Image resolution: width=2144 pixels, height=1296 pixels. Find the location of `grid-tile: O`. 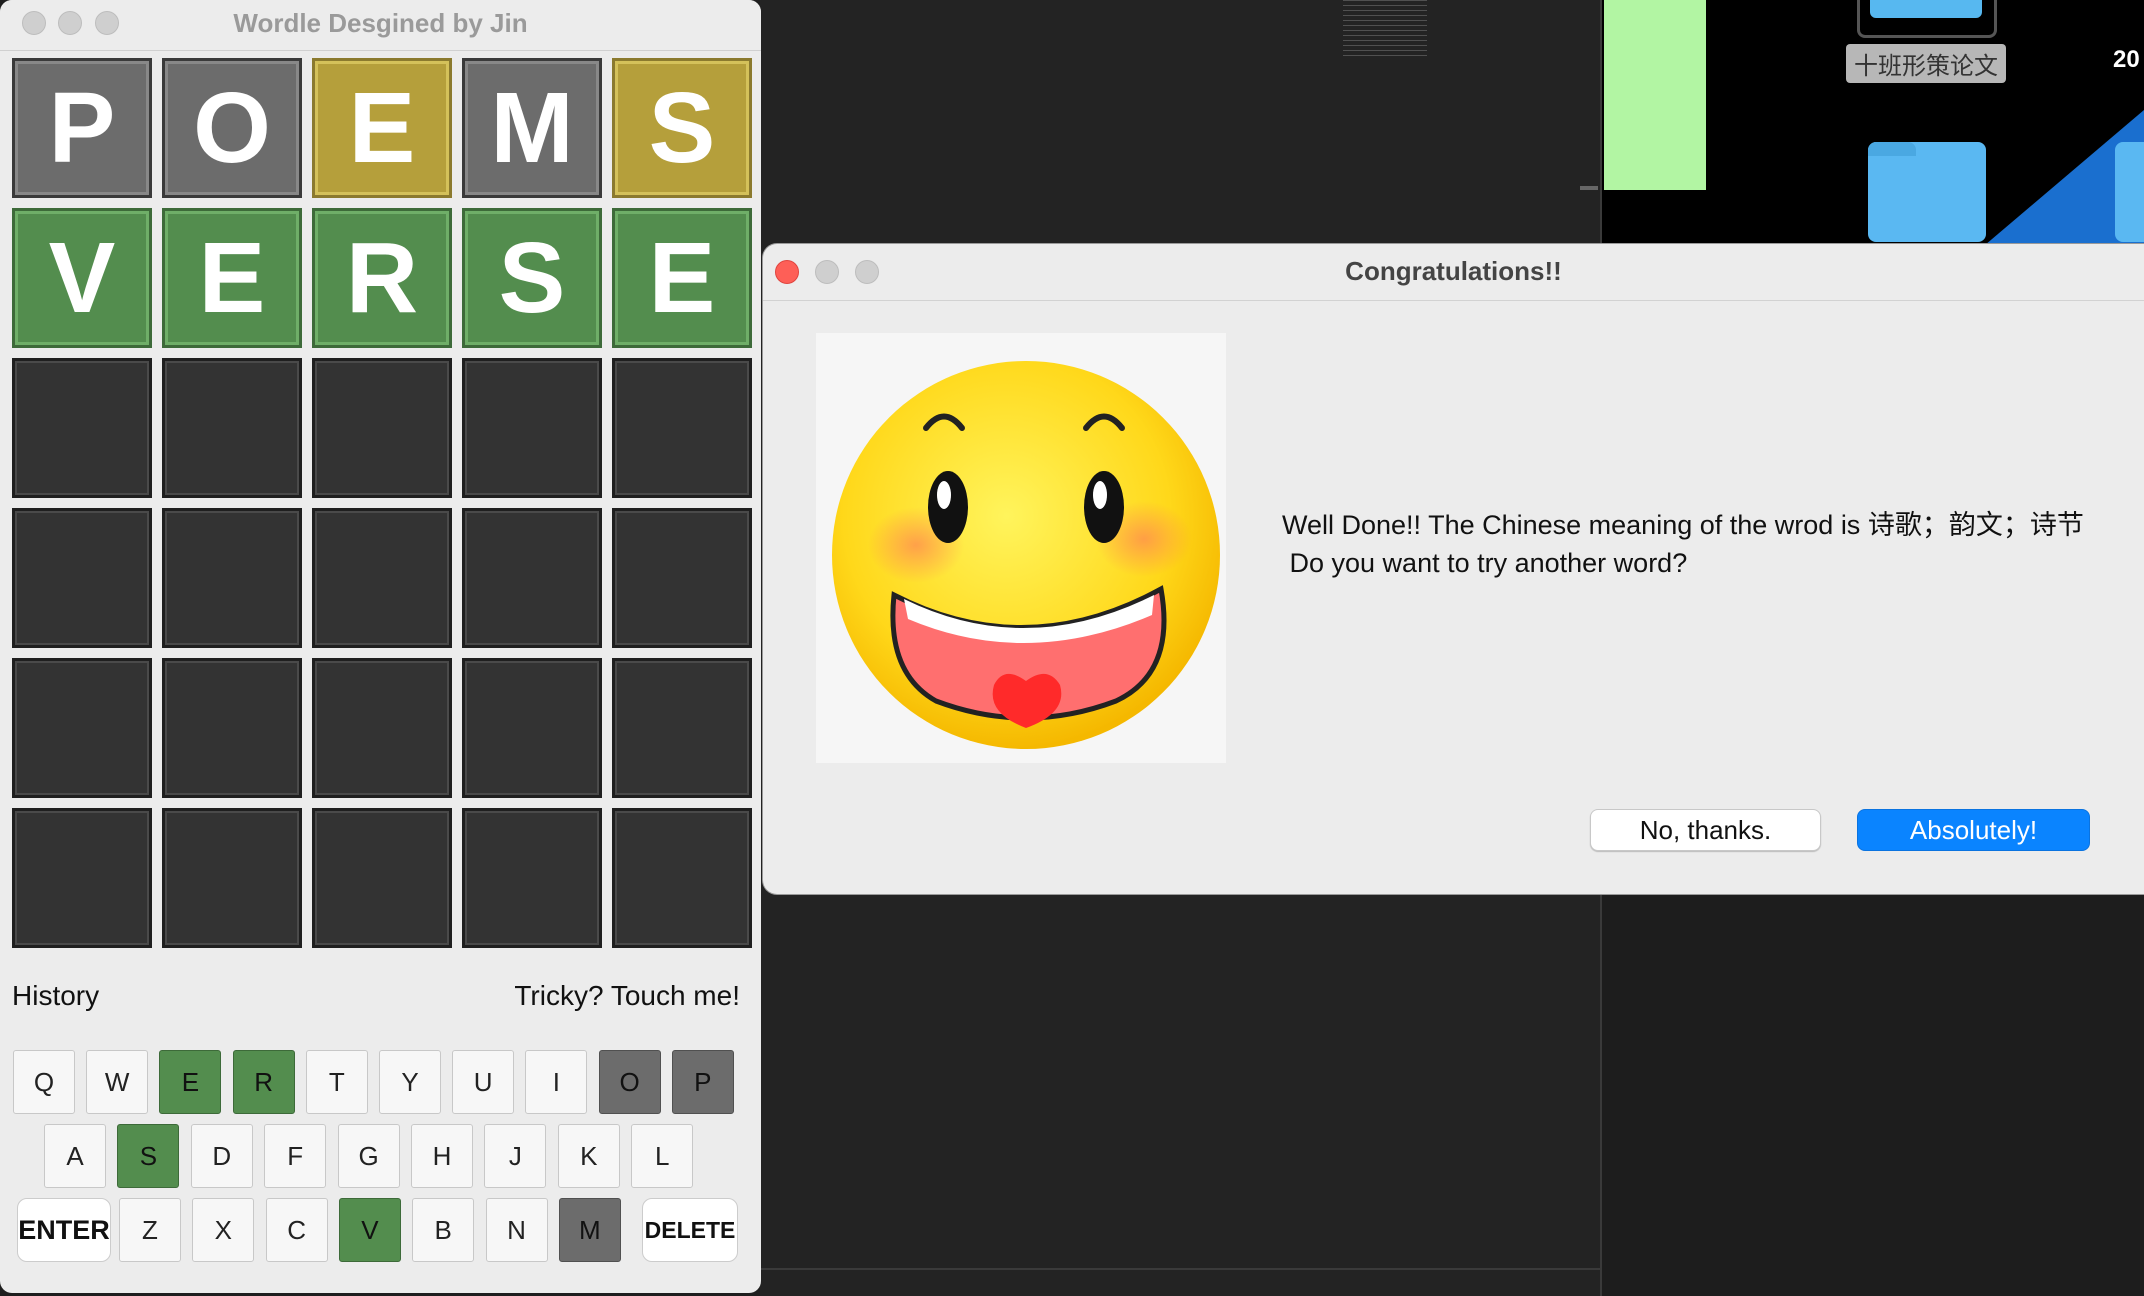

grid-tile: O is located at coordinates (232, 128).